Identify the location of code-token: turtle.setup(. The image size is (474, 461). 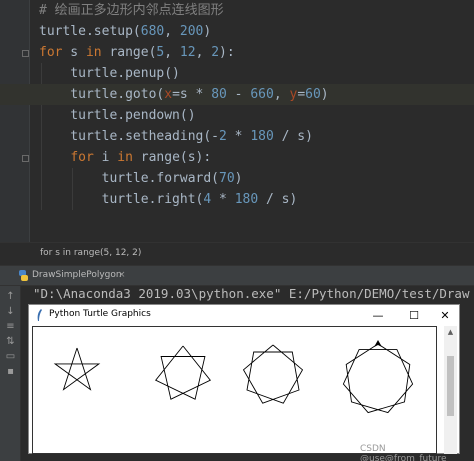
(90, 31).